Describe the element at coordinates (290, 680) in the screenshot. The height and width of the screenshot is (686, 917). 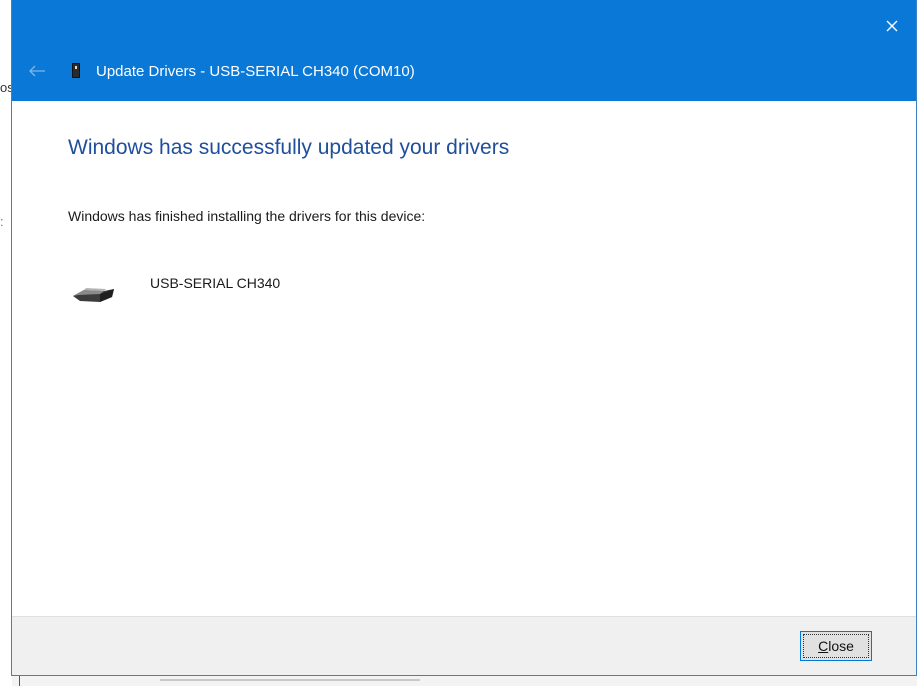
I see `background-bottom-line` at that location.